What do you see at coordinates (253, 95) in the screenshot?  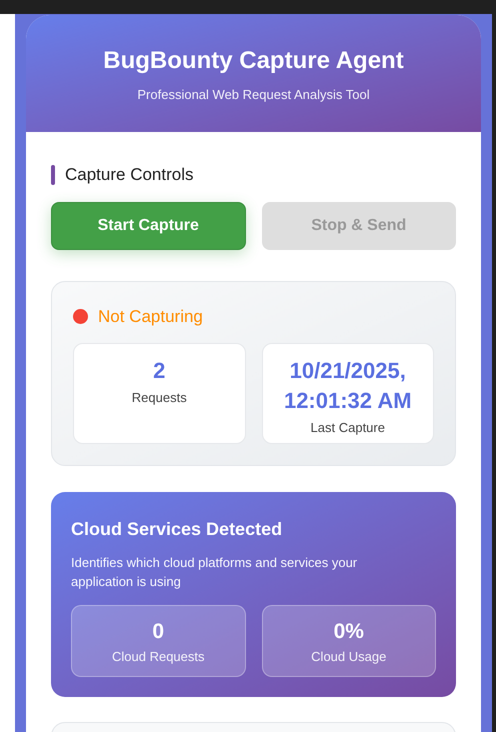 I see `app-subtitle: Professional Web Request Analysis Tool` at bounding box center [253, 95].